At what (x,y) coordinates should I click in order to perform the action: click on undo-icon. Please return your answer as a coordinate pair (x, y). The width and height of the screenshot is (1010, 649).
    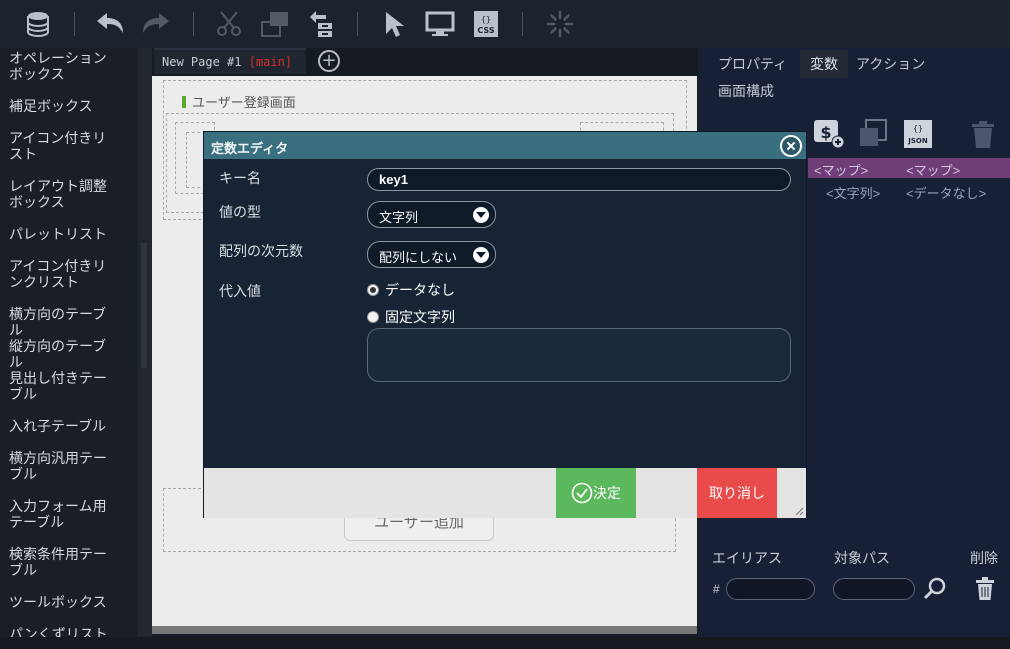
    Looking at the image, I should click on (110, 24).